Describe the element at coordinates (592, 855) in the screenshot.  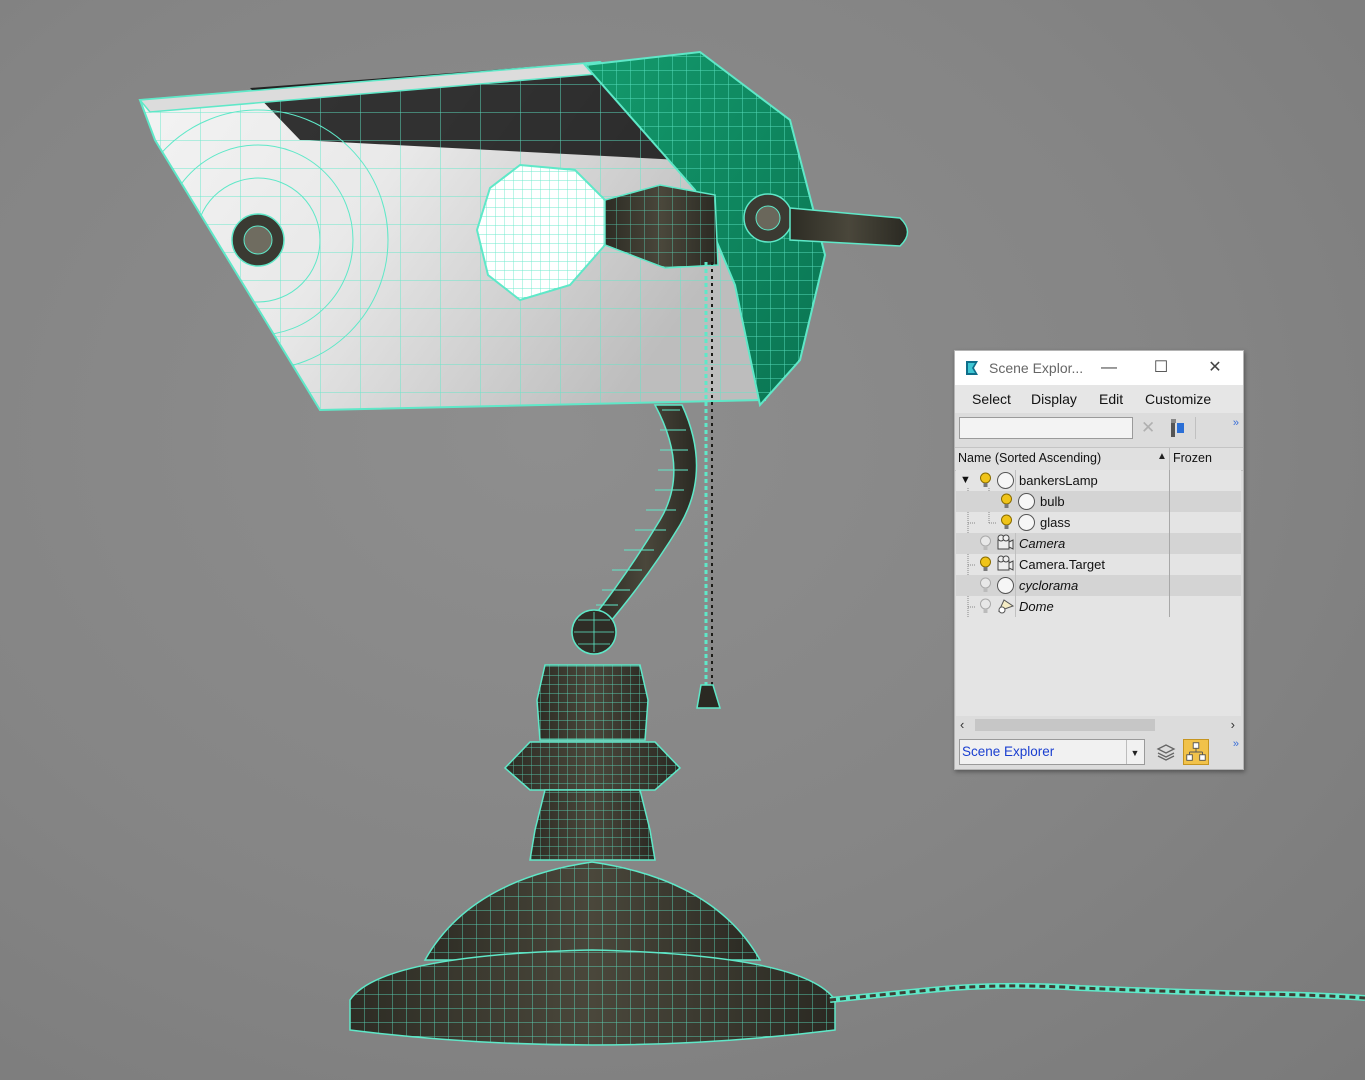
I see `lamp-base` at that location.